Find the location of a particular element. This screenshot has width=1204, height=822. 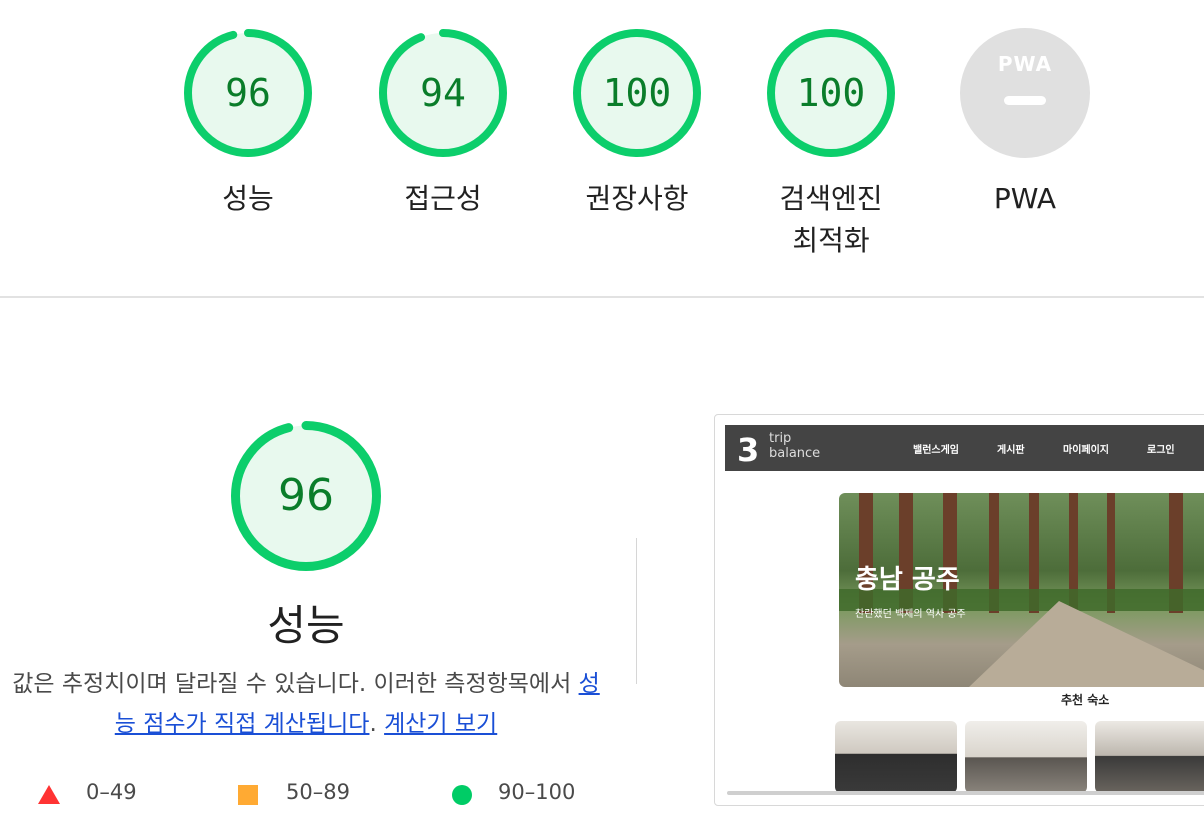

performance-gauge: 96 is located at coordinates (306, 496).